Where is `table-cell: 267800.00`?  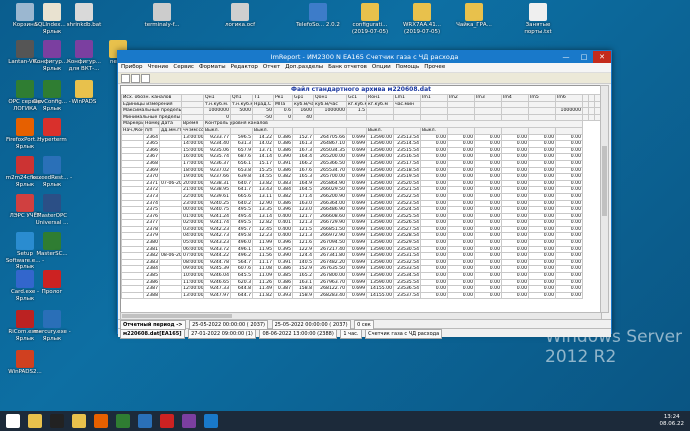 table-cell: 267800.00 is located at coordinates (330, 276).